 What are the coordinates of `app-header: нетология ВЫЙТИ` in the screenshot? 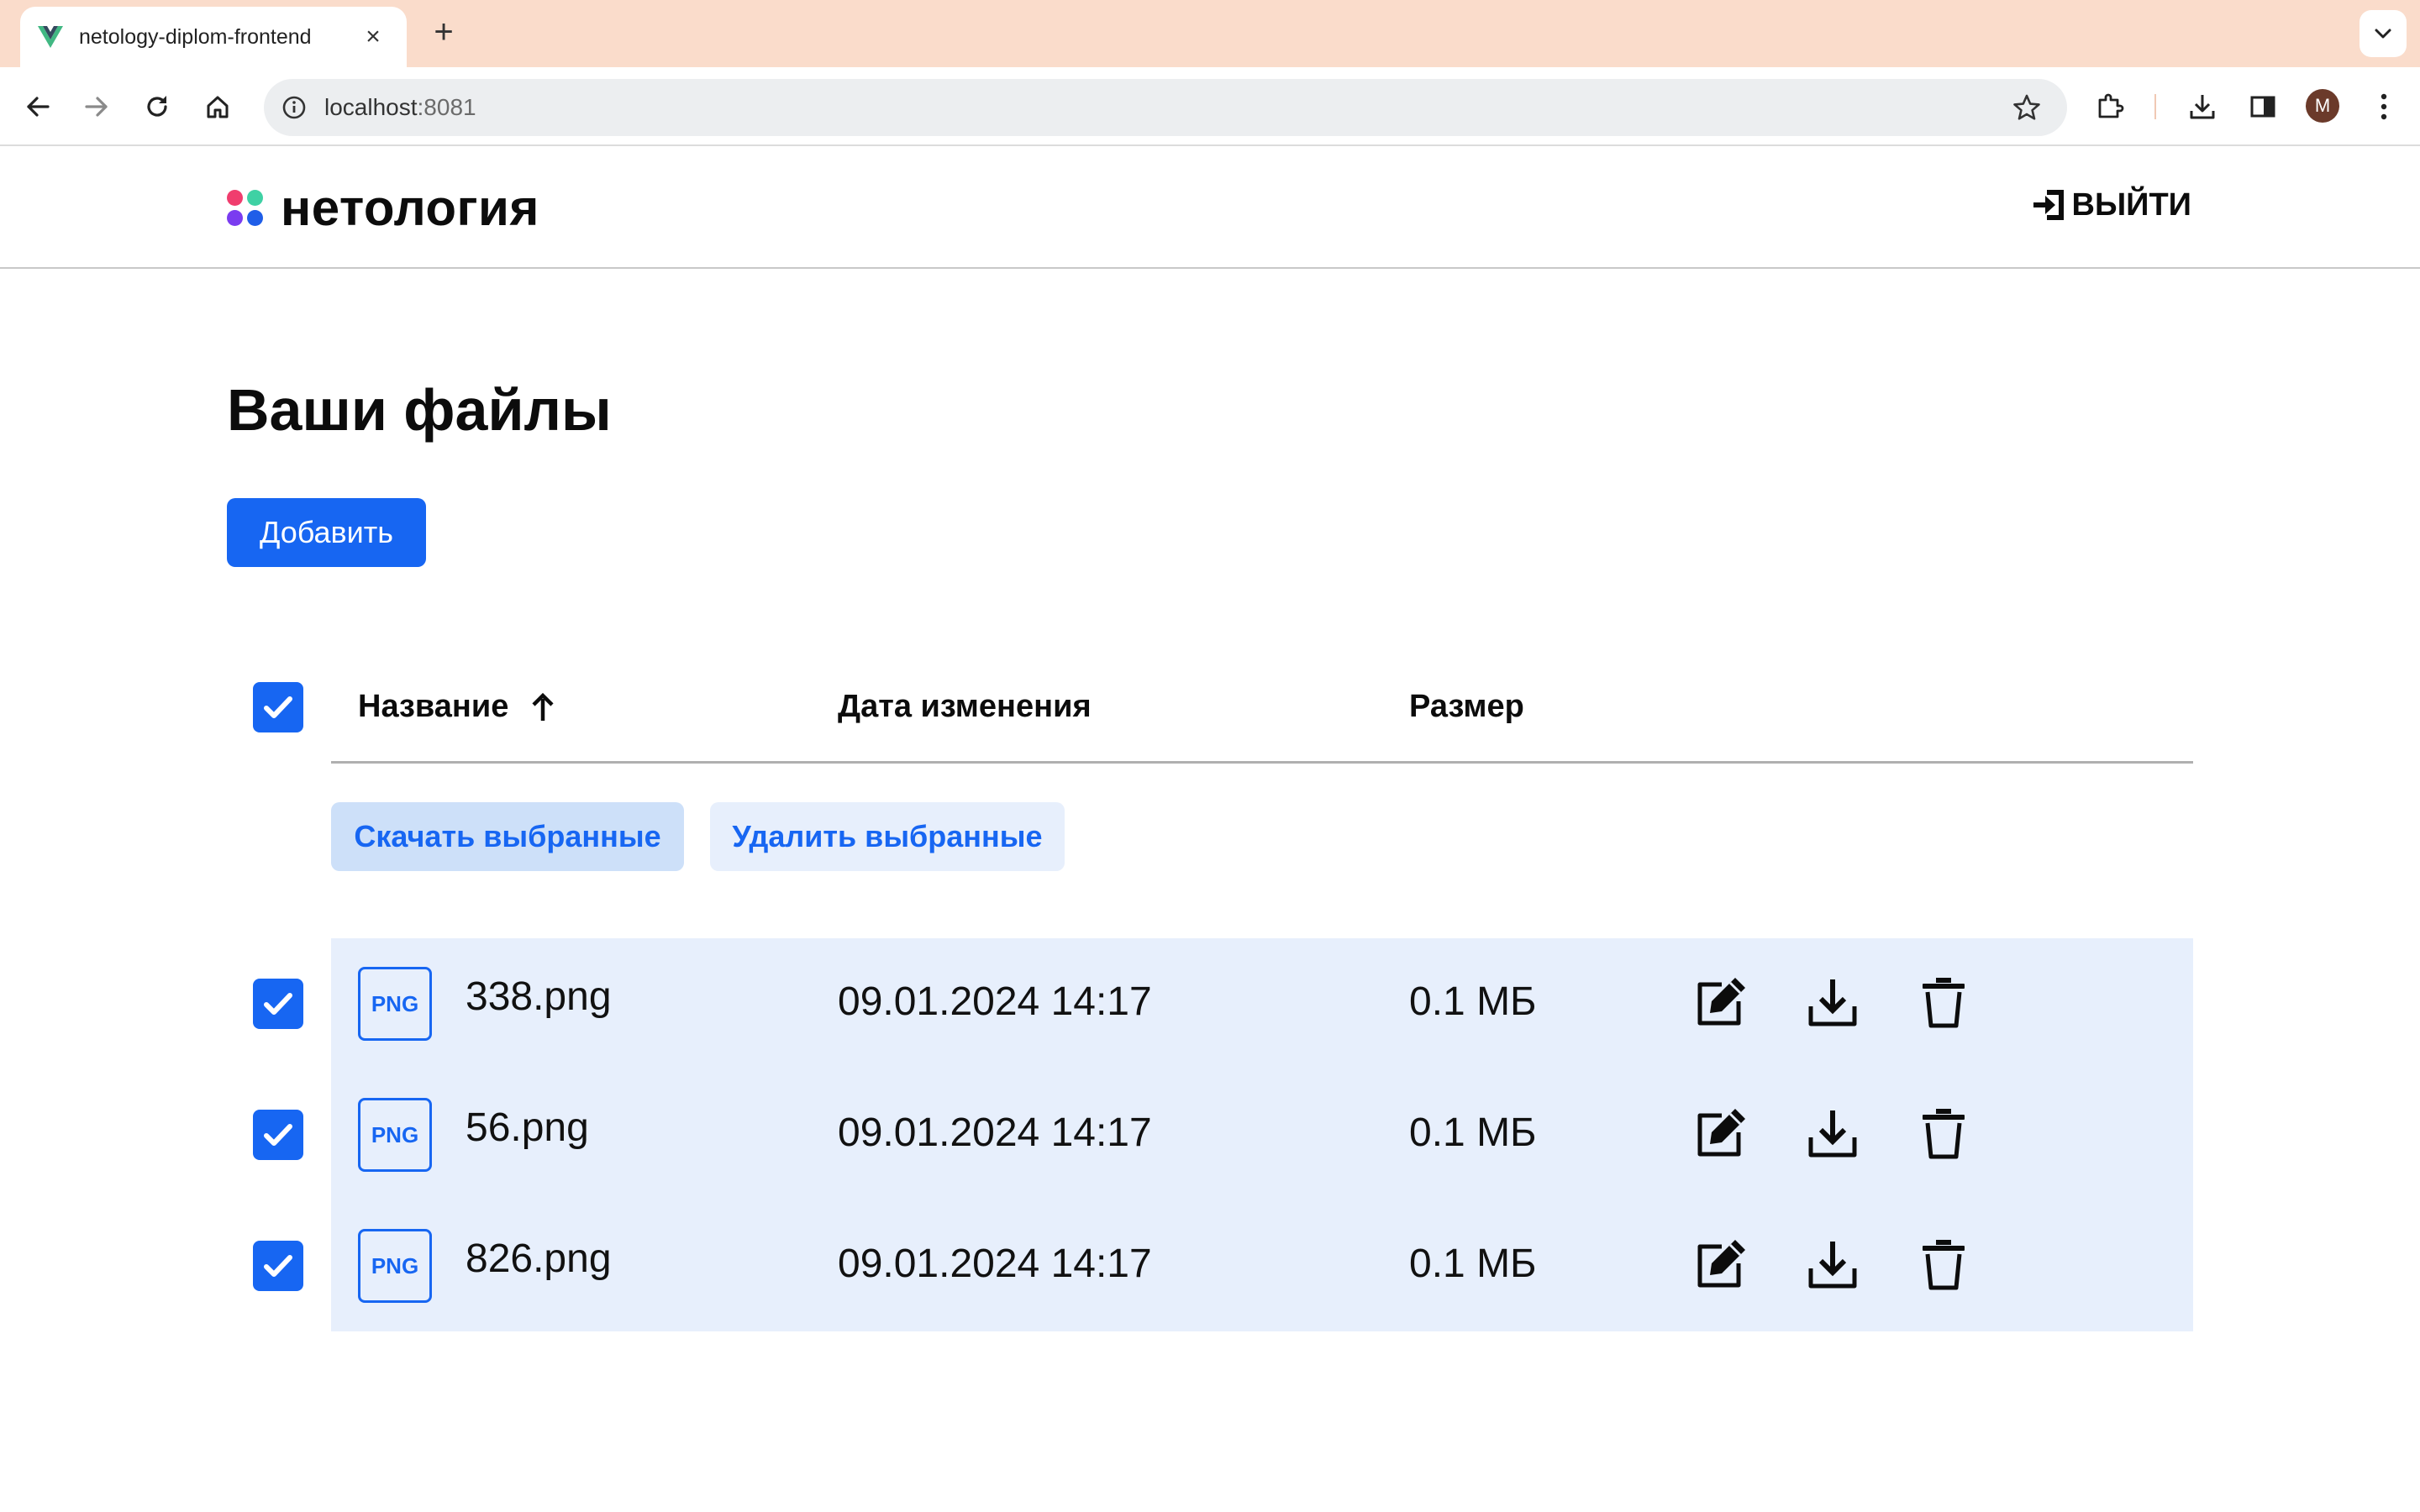 It's located at (1210, 207).